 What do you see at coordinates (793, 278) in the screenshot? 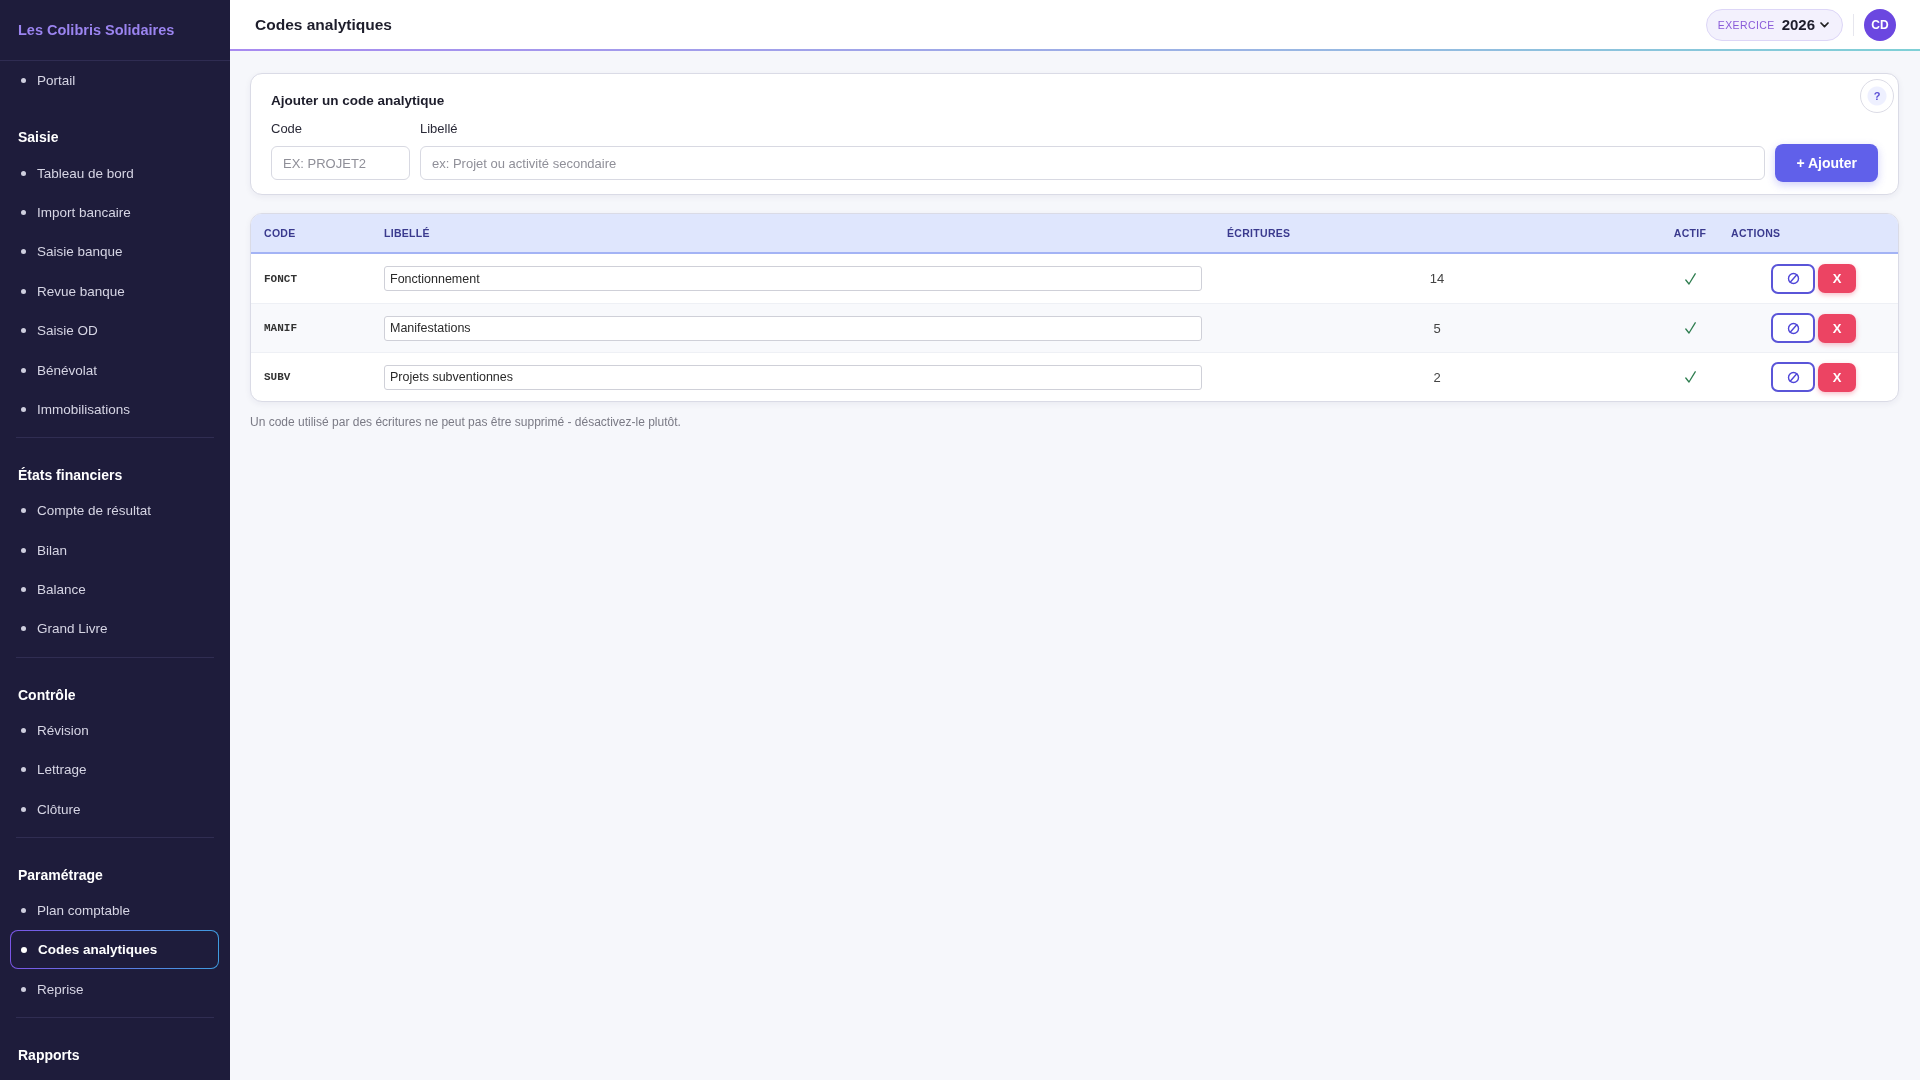
I see `label-input: Fonctionnement` at bounding box center [793, 278].